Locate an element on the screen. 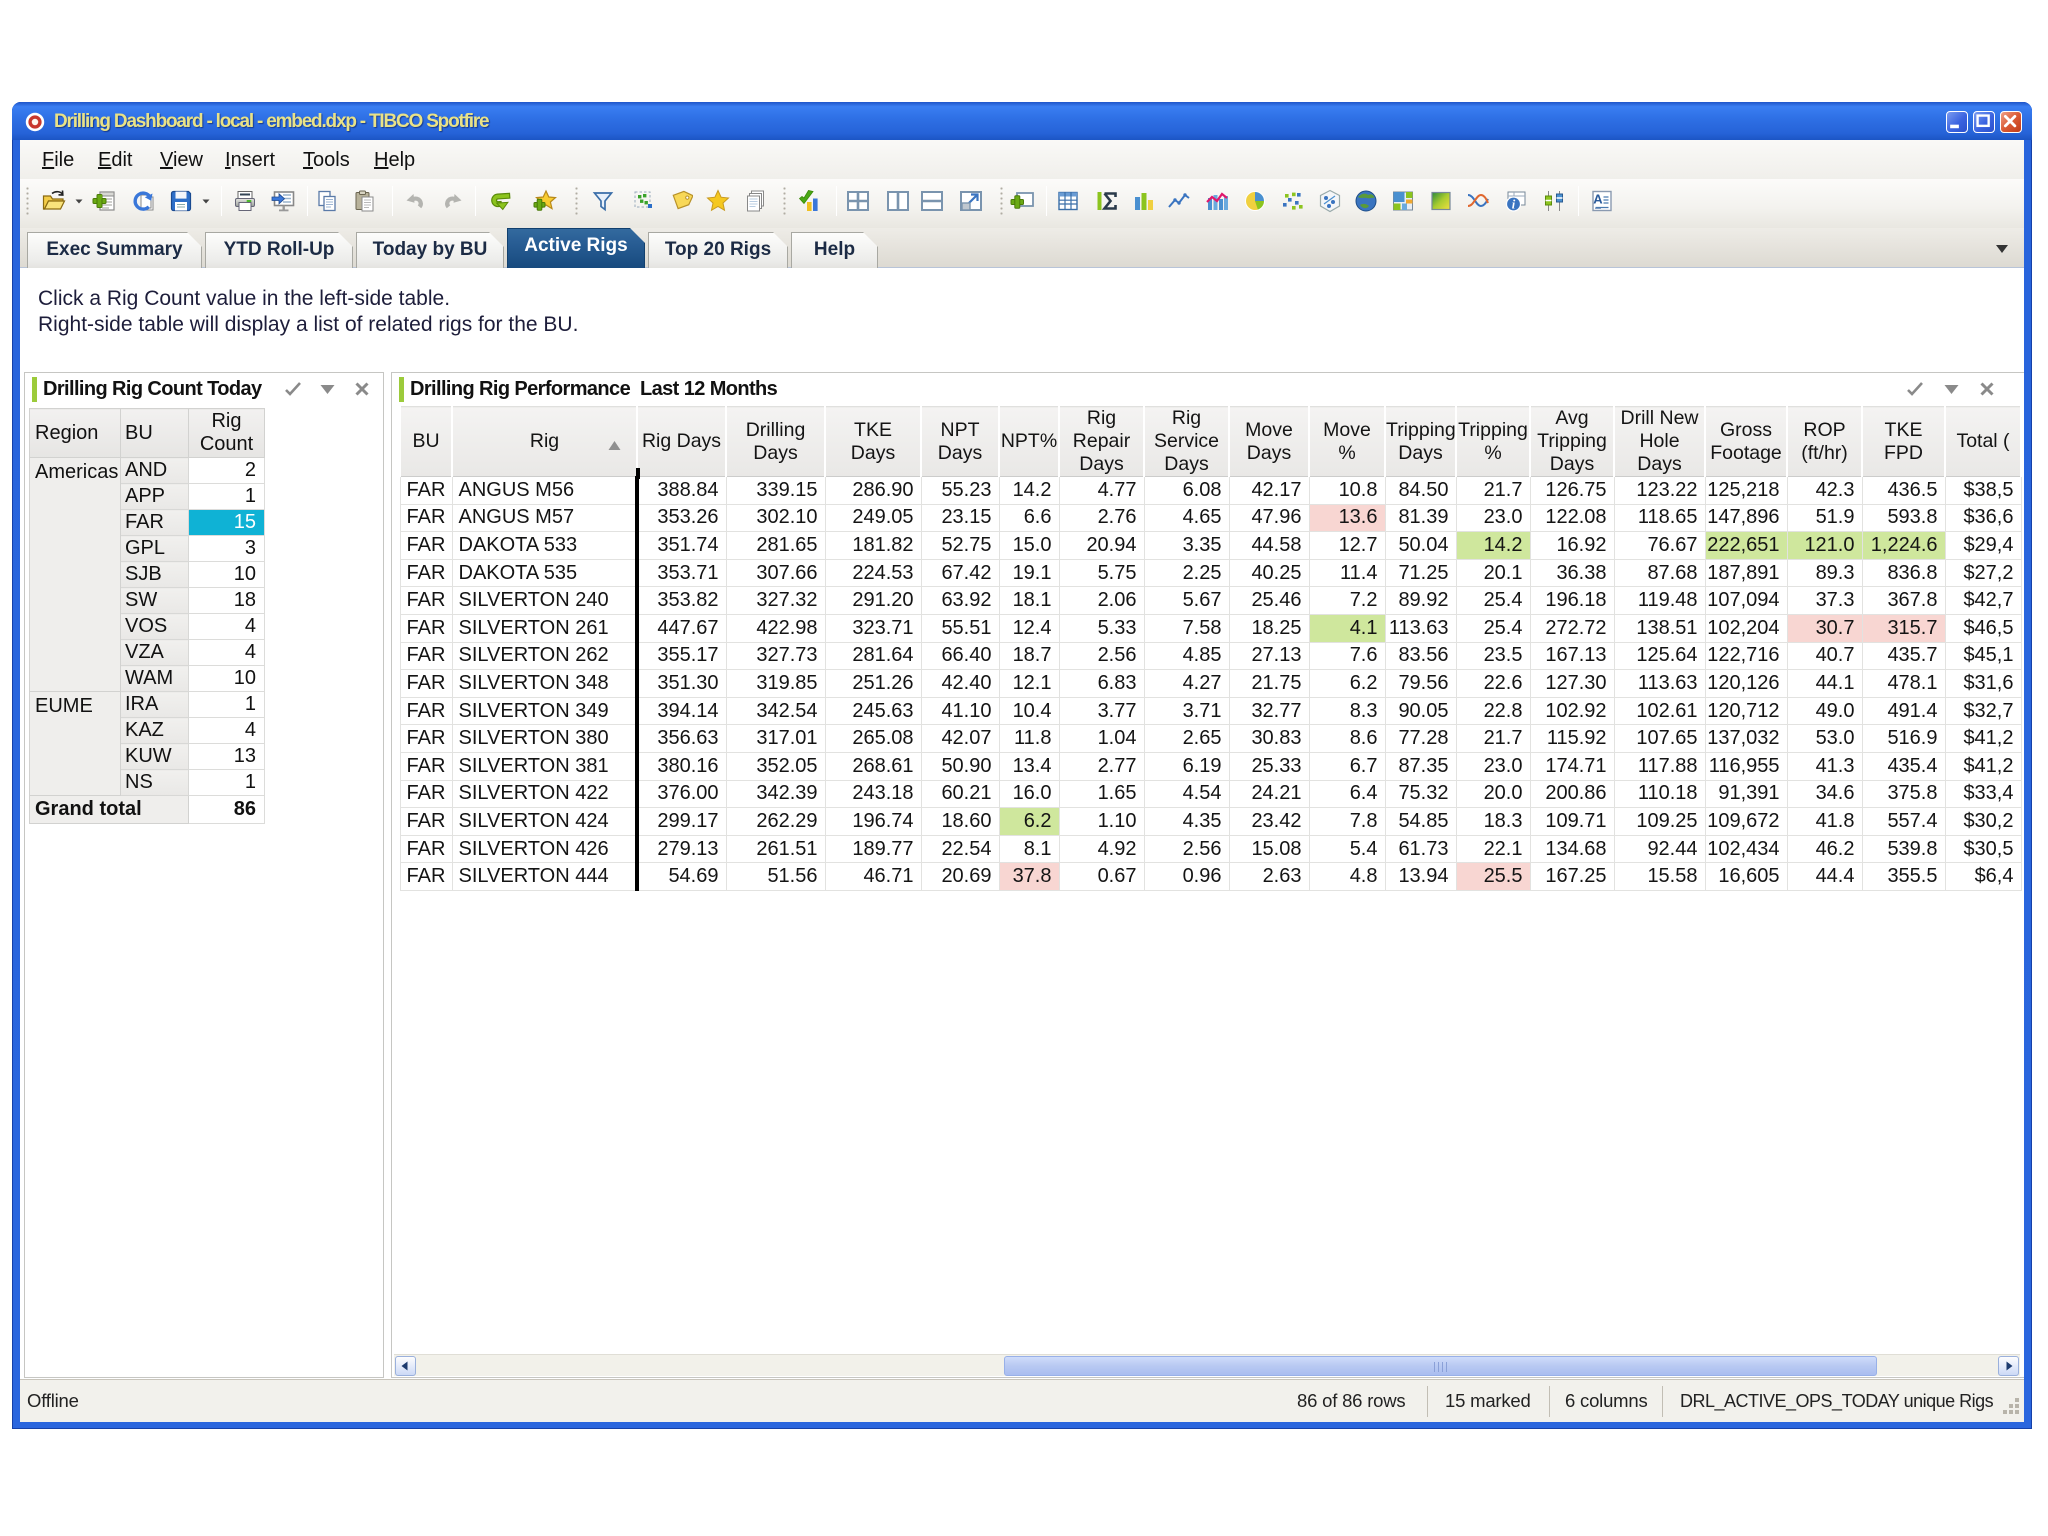  svg-text: i is located at coordinates (1514, 205).